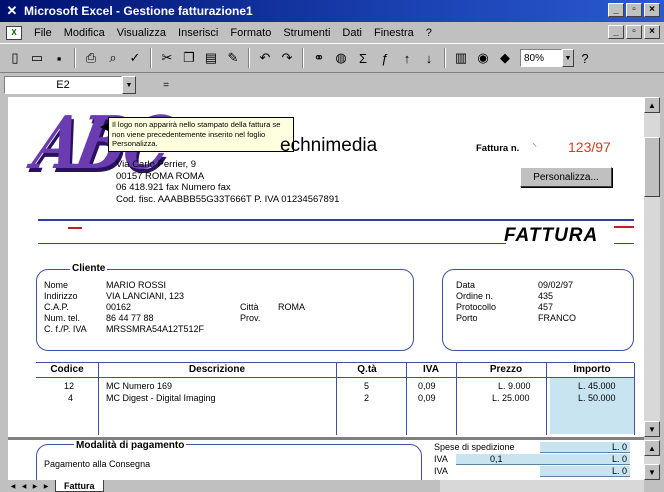  What do you see at coordinates (475, 296) in the screenshot?
I see `details-label: Ordine n.` at bounding box center [475, 296].